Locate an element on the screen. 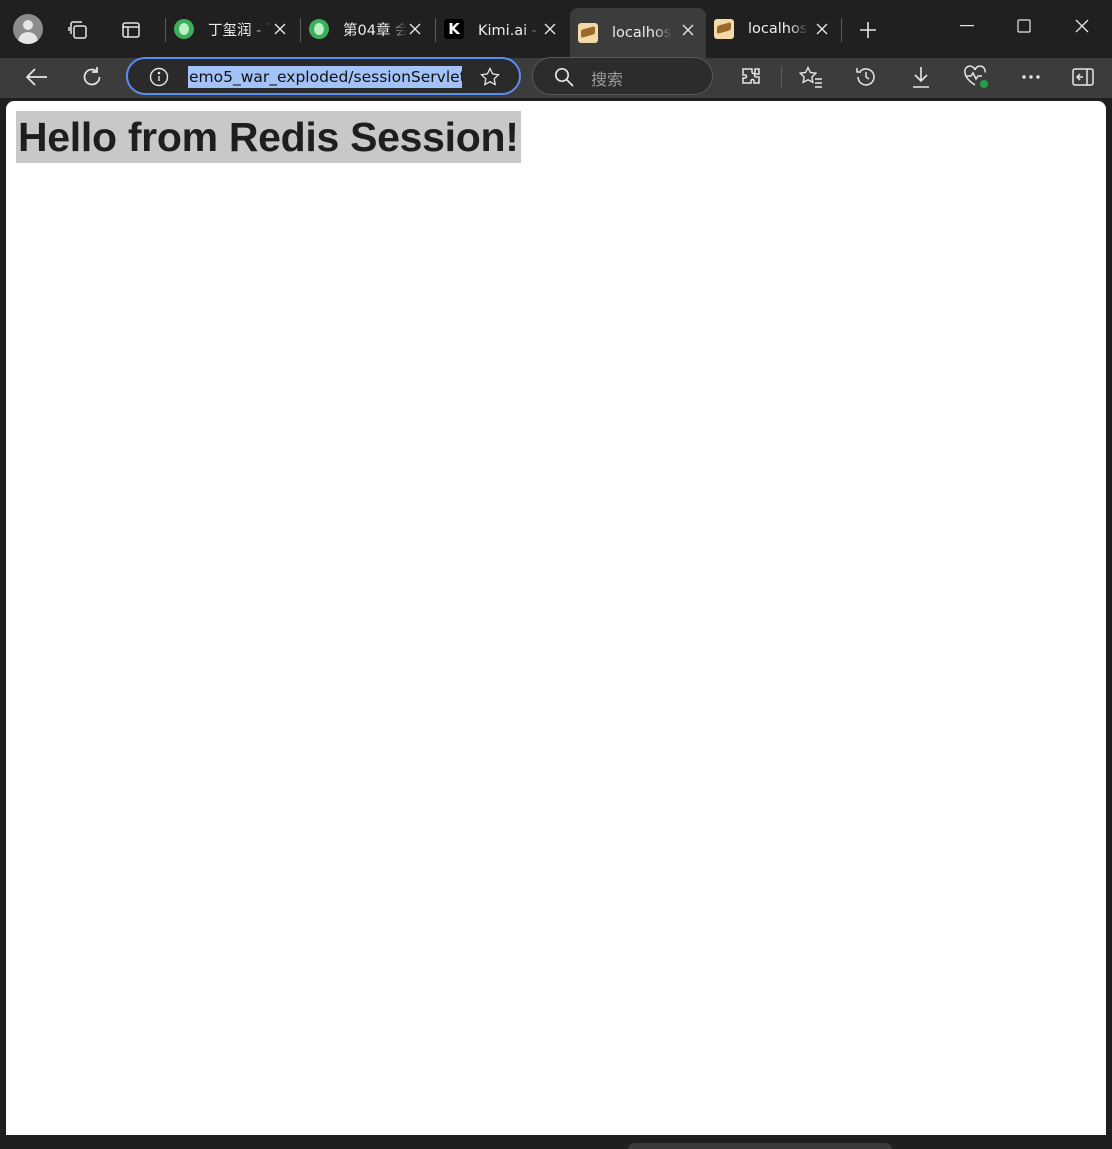 The width and height of the screenshot is (1112, 1149). minimize-icon is located at coordinates (967, 26).